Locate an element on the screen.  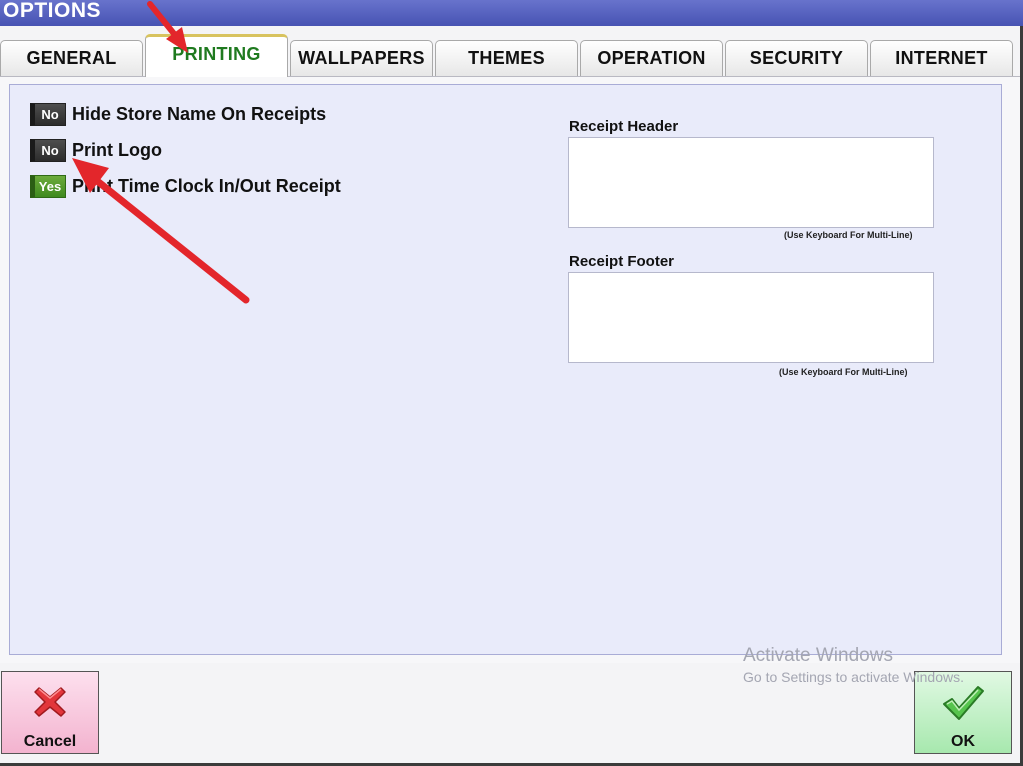
window-title: OPTIONS is located at coordinates (52, 11).